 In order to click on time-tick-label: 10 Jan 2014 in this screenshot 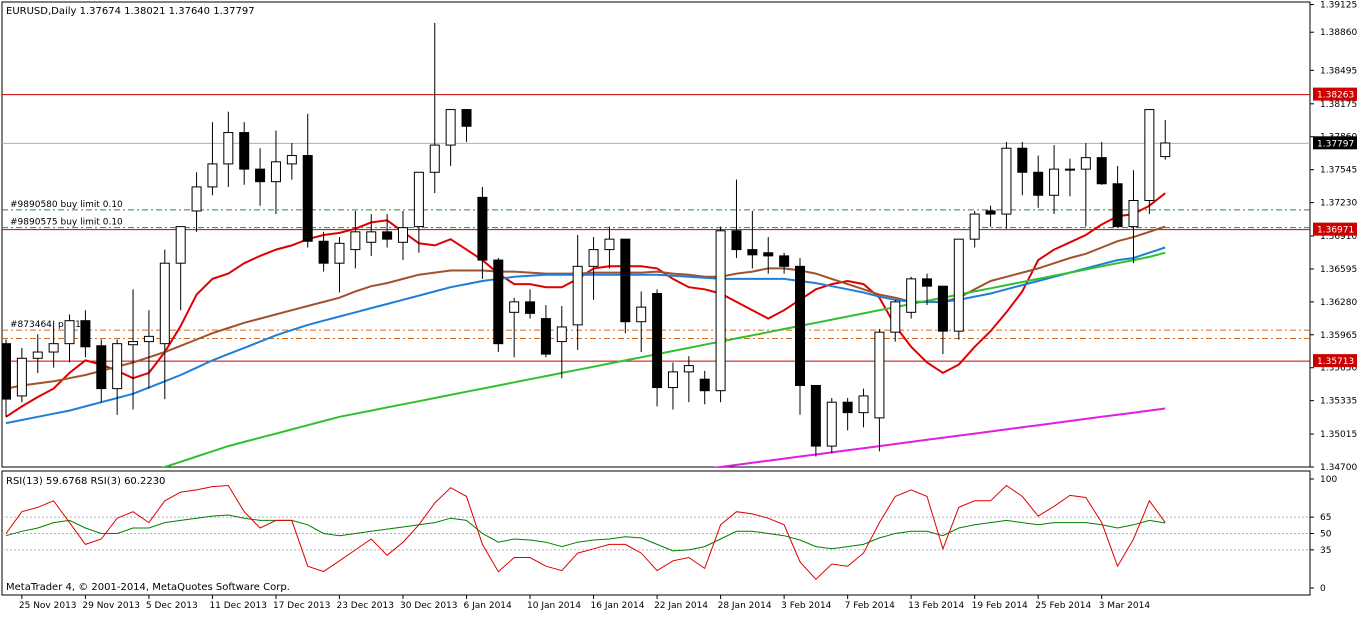, I will do `click(554, 606)`.